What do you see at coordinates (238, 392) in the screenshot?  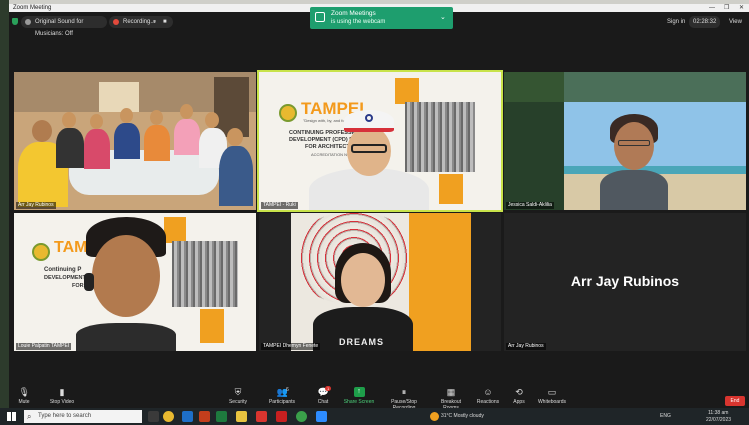 I see `shield-icon: ⛨` at bounding box center [238, 392].